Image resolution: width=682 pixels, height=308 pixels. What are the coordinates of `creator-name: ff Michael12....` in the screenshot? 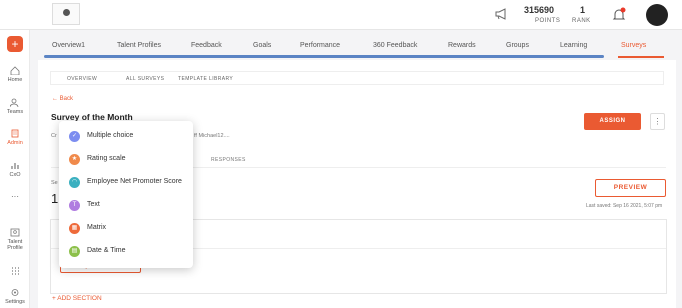 It's located at (212, 136).